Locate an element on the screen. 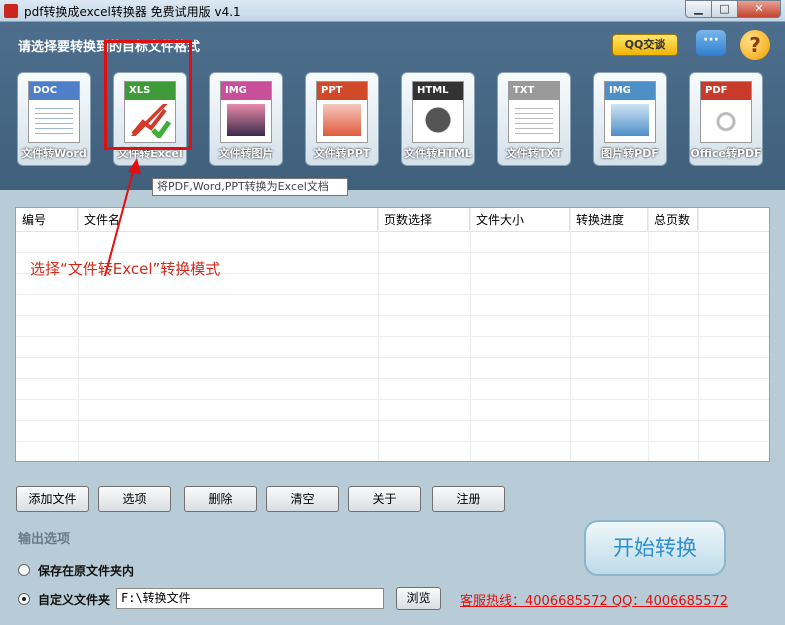  start-convert-button: 开始转换 is located at coordinates (655, 548).